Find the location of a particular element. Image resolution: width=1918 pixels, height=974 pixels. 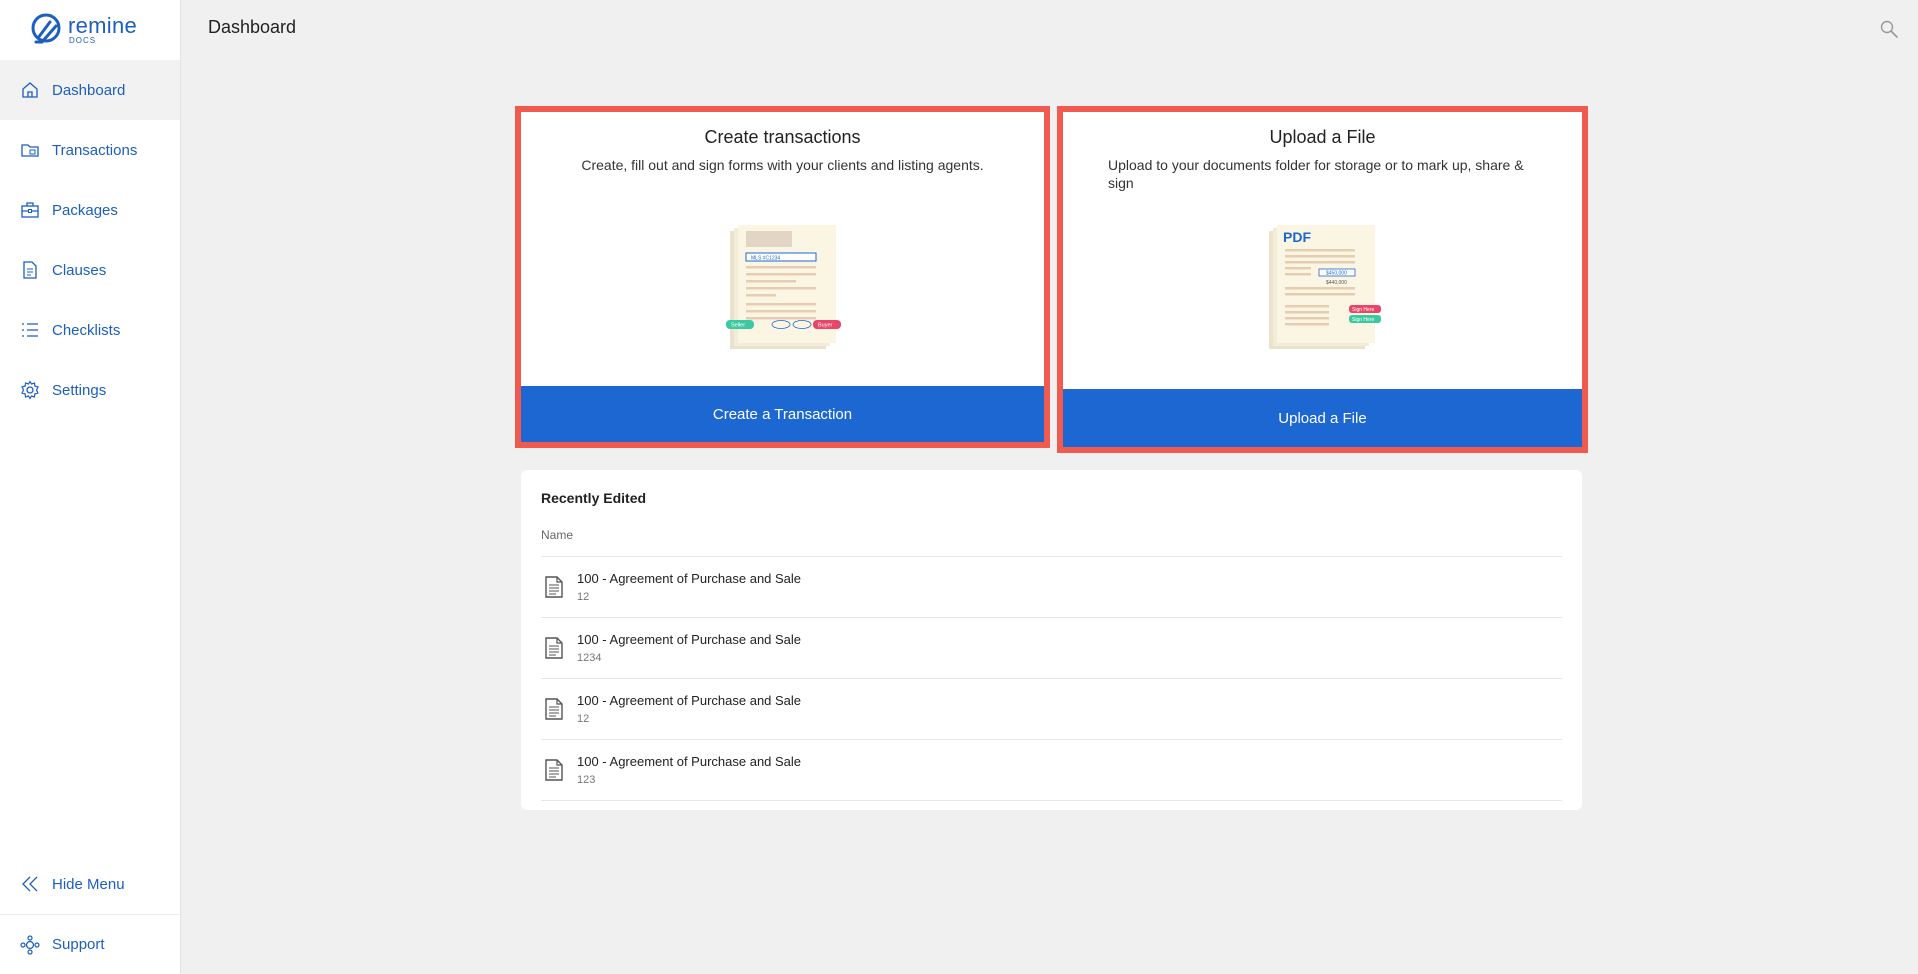

name-column-header: Name is located at coordinates (1051, 542).